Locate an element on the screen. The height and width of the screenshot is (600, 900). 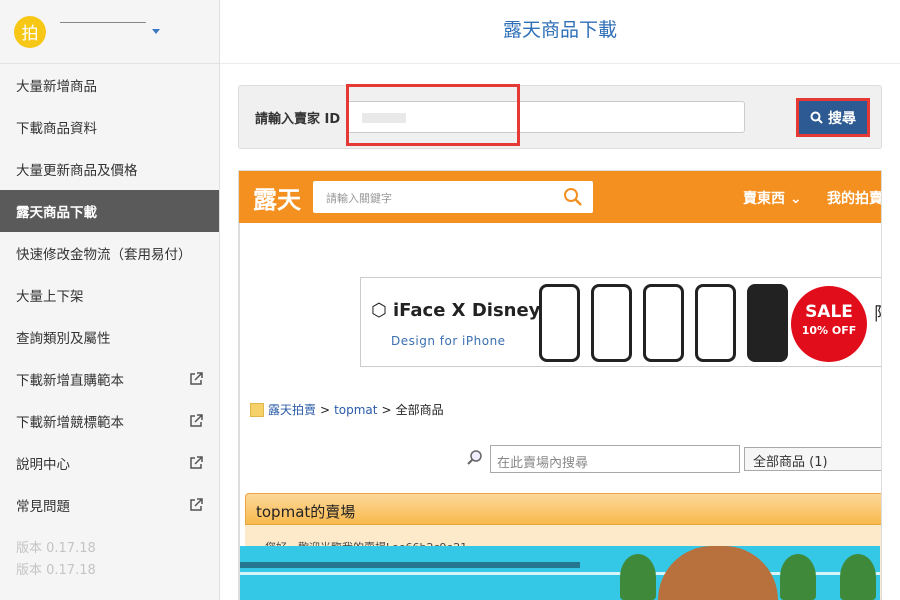
banner-brand: ⬡ iFace X Disney is located at coordinates (456, 310).